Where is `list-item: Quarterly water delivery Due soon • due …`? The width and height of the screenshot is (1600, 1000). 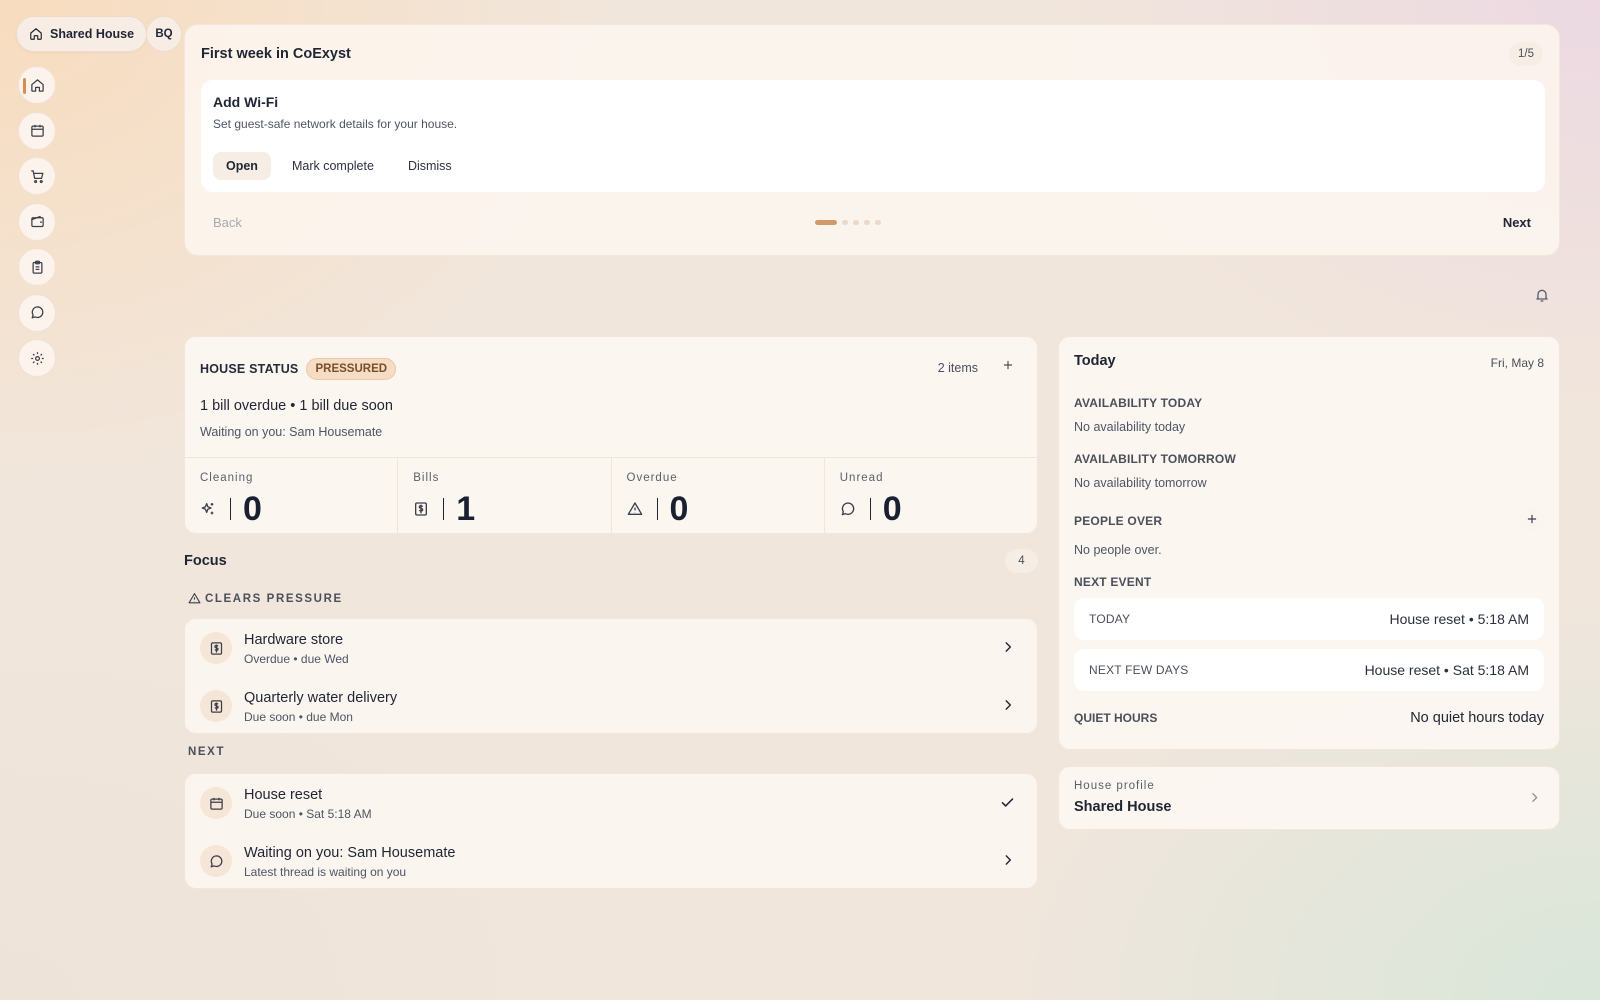
list-item: Quarterly water delivery Due soon • due … is located at coordinates (611, 705).